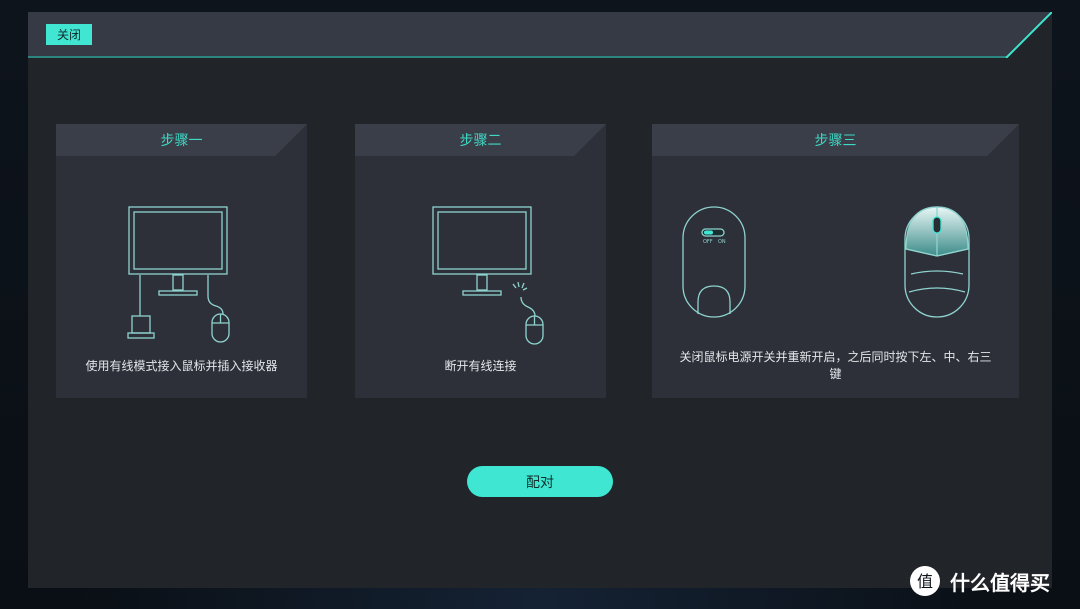 The image size is (1080, 609). What do you see at coordinates (488, 275) in the screenshot?
I see `monitor-disconnected-mouse-illustration` at bounding box center [488, 275].